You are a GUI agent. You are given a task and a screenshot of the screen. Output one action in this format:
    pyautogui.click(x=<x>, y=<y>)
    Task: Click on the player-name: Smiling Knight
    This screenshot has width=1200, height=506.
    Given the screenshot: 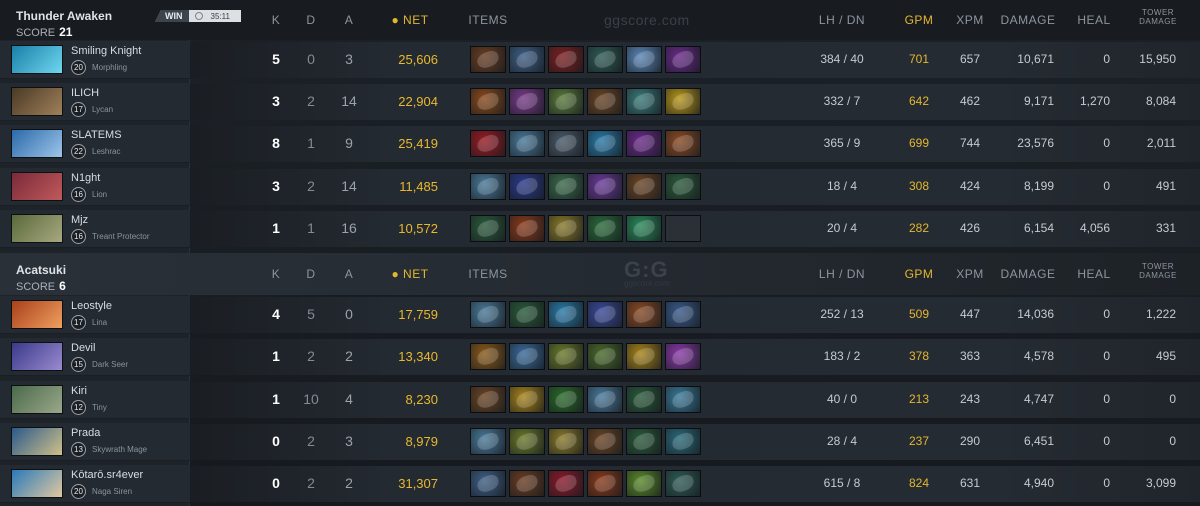 What is the action you would take?
    pyautogui.click(x=106, y=51)
    